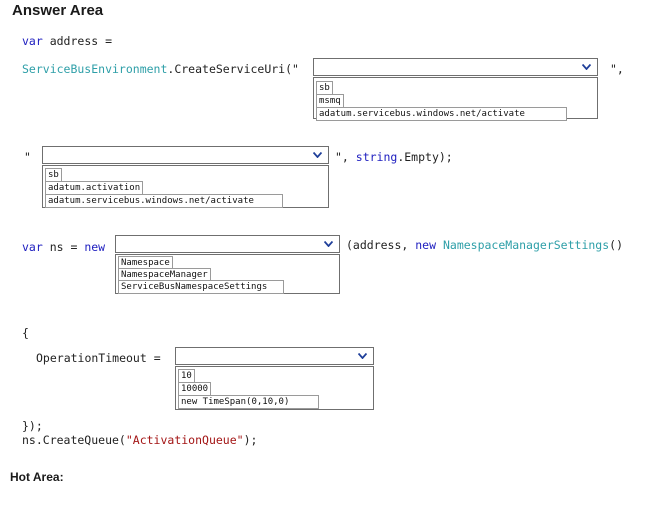 The image size is (658, 507). I want to click on code-text: ", so click(27, 157).